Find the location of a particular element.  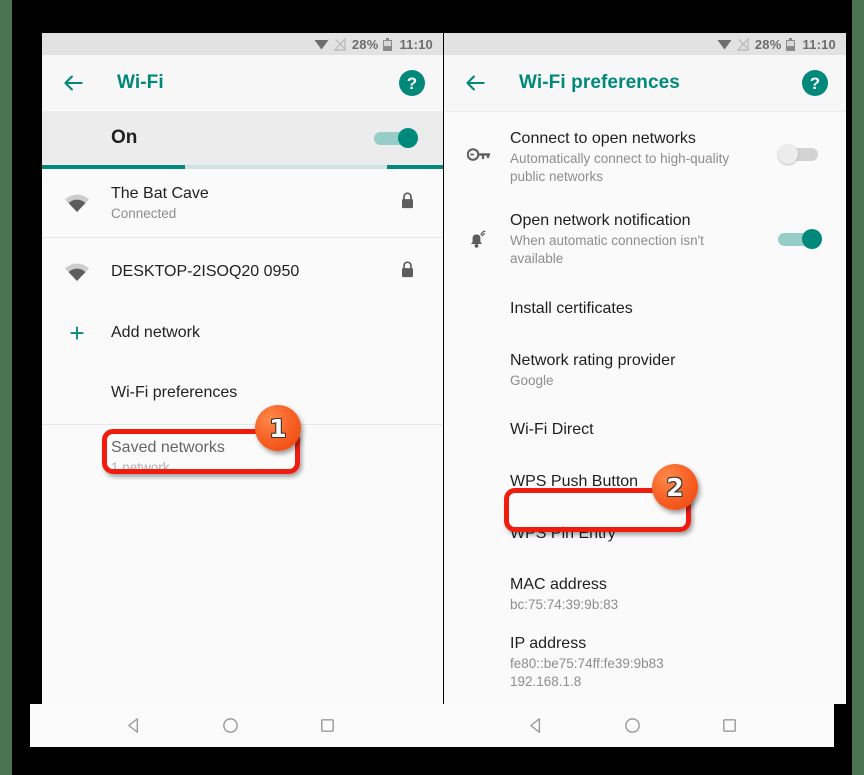

status-bar-left: 28% 11:10 is located at coordinates (242, 44).